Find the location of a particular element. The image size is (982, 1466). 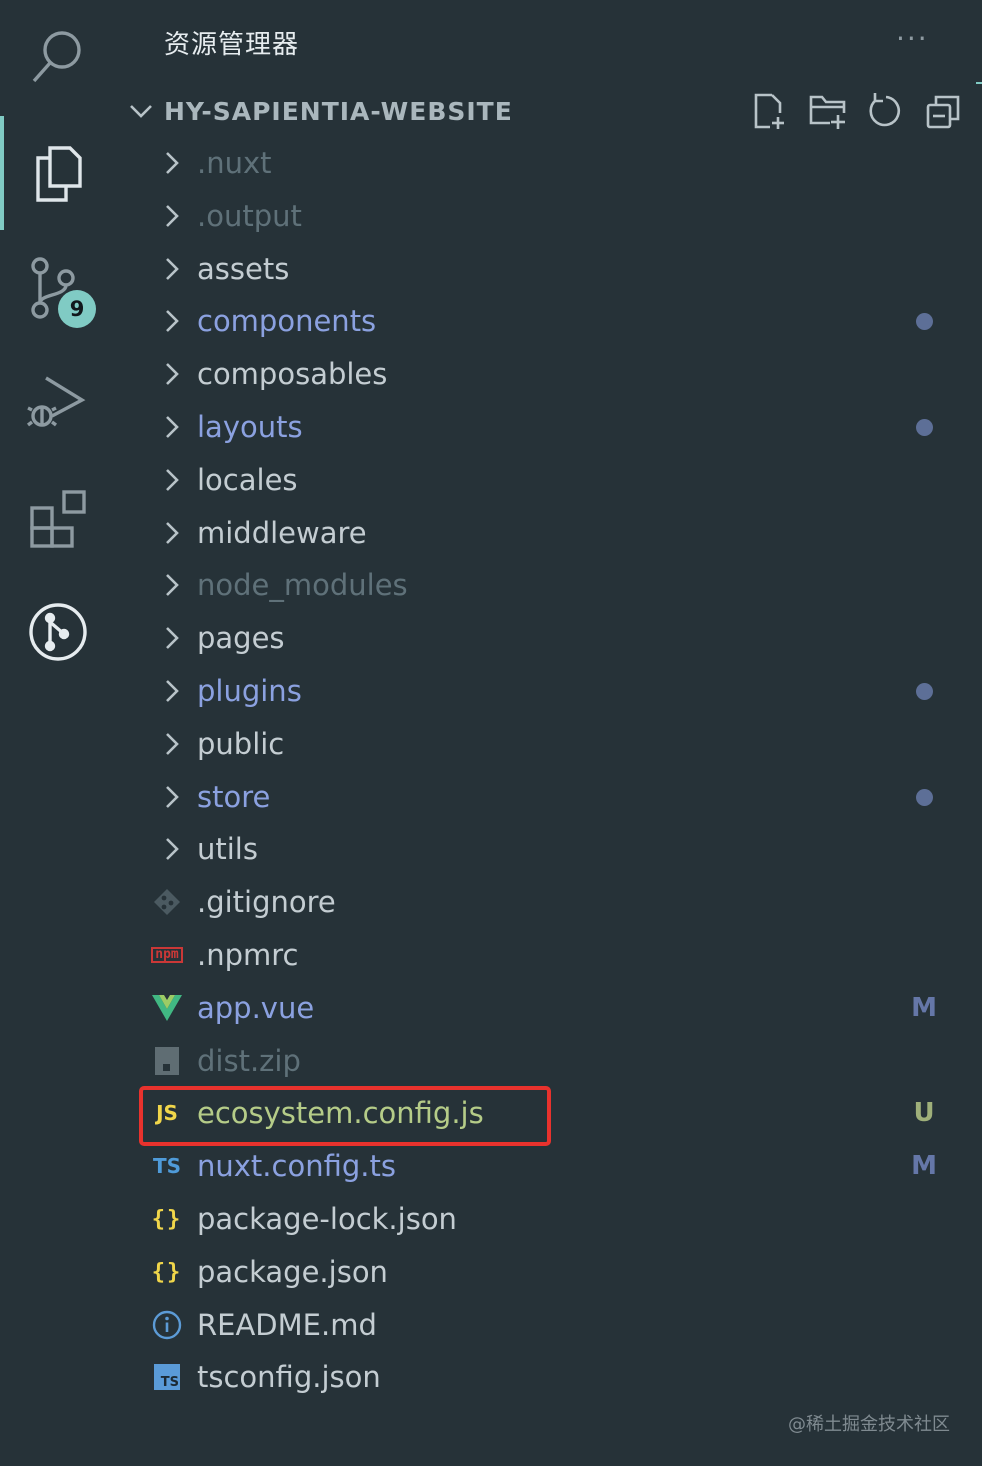

root-actions is located at coordinates (857, 111).